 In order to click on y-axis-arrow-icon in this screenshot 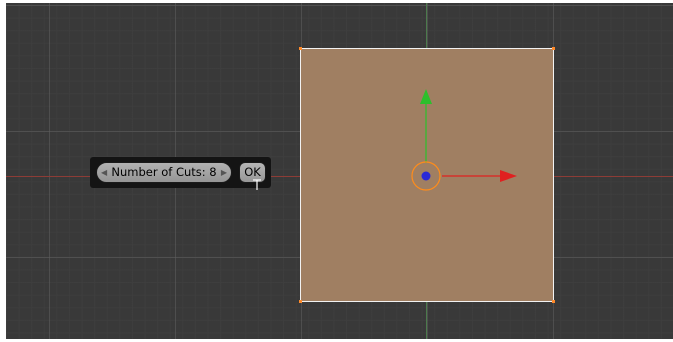, I will do `click(426, 126)`.